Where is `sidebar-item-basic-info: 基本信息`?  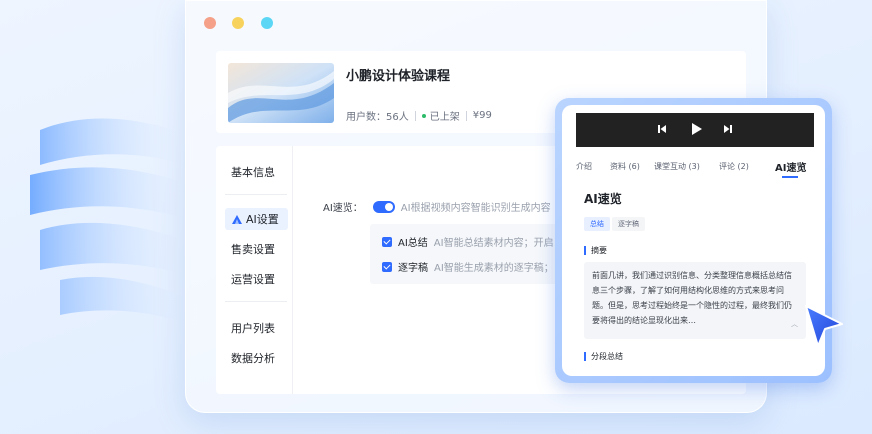
sidebar-item-basic-info: 基本信息 is located at coordinates (253, 172).